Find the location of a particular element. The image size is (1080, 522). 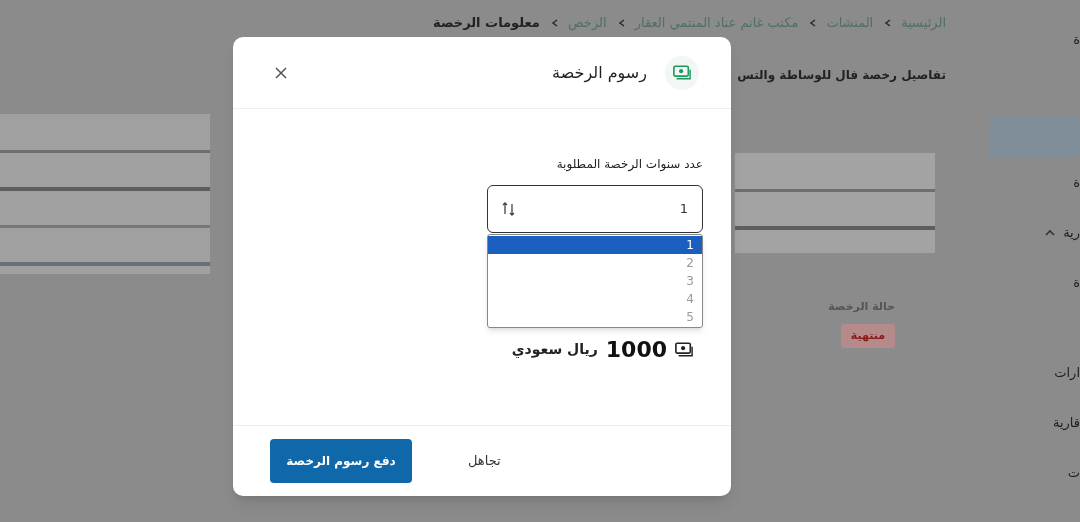

sidebar-item: رية is located at coordinates (1071, 233).